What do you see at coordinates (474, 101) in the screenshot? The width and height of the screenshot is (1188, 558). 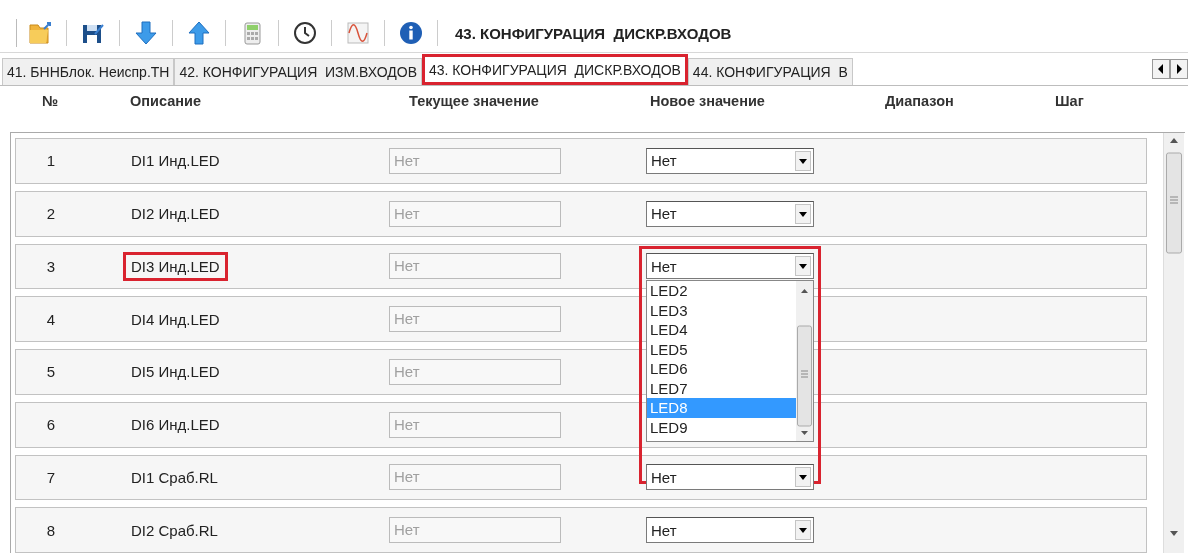 I see `column-header: Текущее значение` at bounding box center [474, 101].